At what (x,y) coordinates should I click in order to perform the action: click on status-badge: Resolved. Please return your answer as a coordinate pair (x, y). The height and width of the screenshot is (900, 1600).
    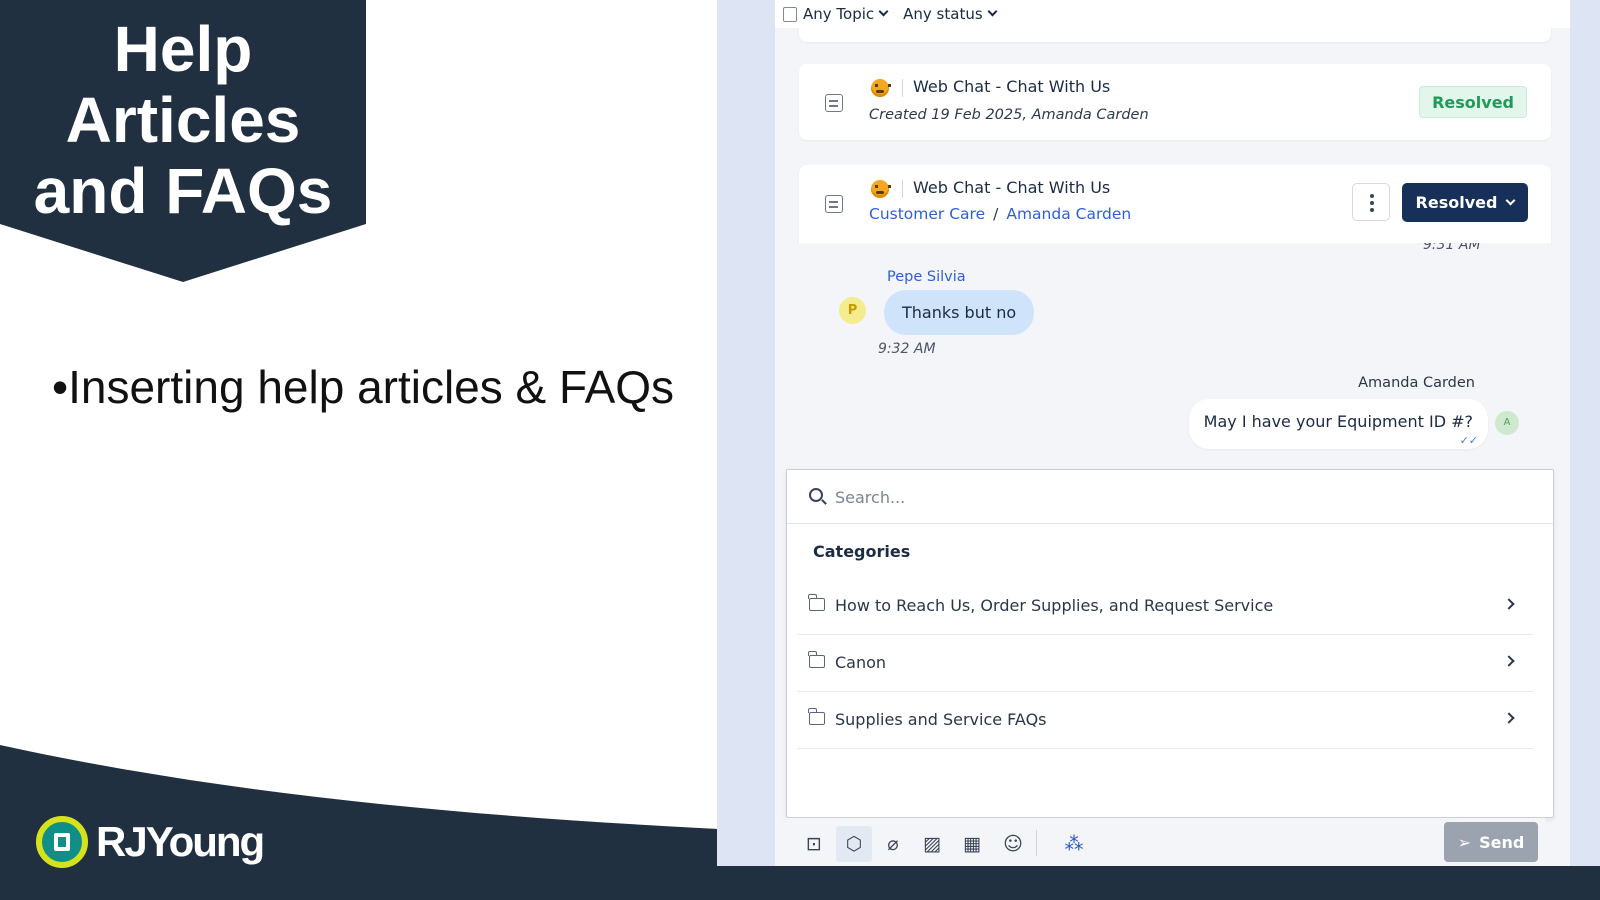
    Looking at the image, I should click on (1473, 102).